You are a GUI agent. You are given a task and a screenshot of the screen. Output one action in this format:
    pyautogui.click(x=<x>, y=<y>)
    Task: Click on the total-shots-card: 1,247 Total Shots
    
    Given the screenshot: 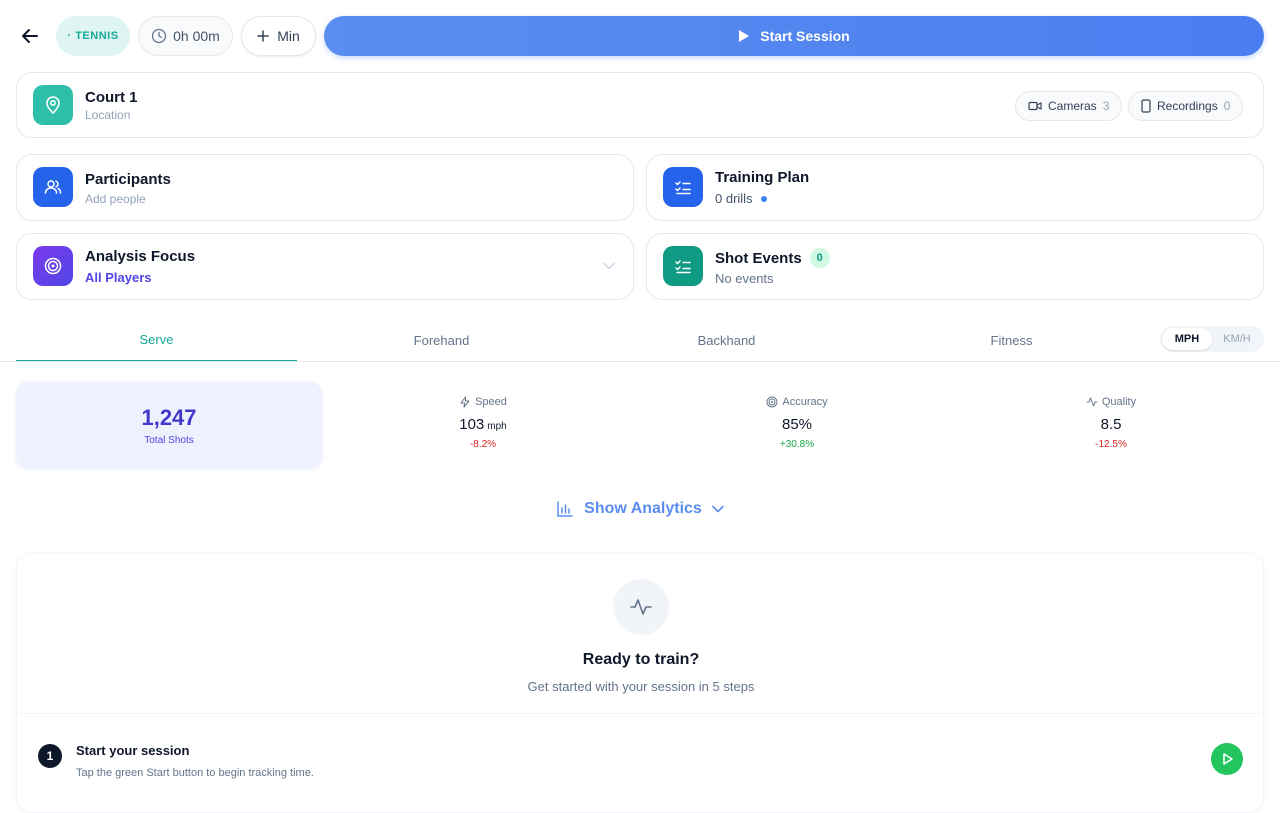 What is the action you would take?
    pyautogui.click(x=169, y=425)
    